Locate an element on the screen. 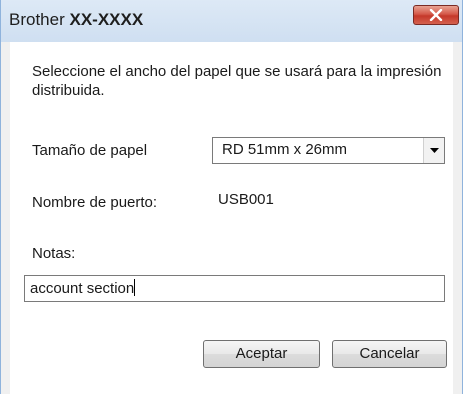 The height and width of the screenshot is (394, 463). title-brand: Brother is located at coordinates (37, 19).